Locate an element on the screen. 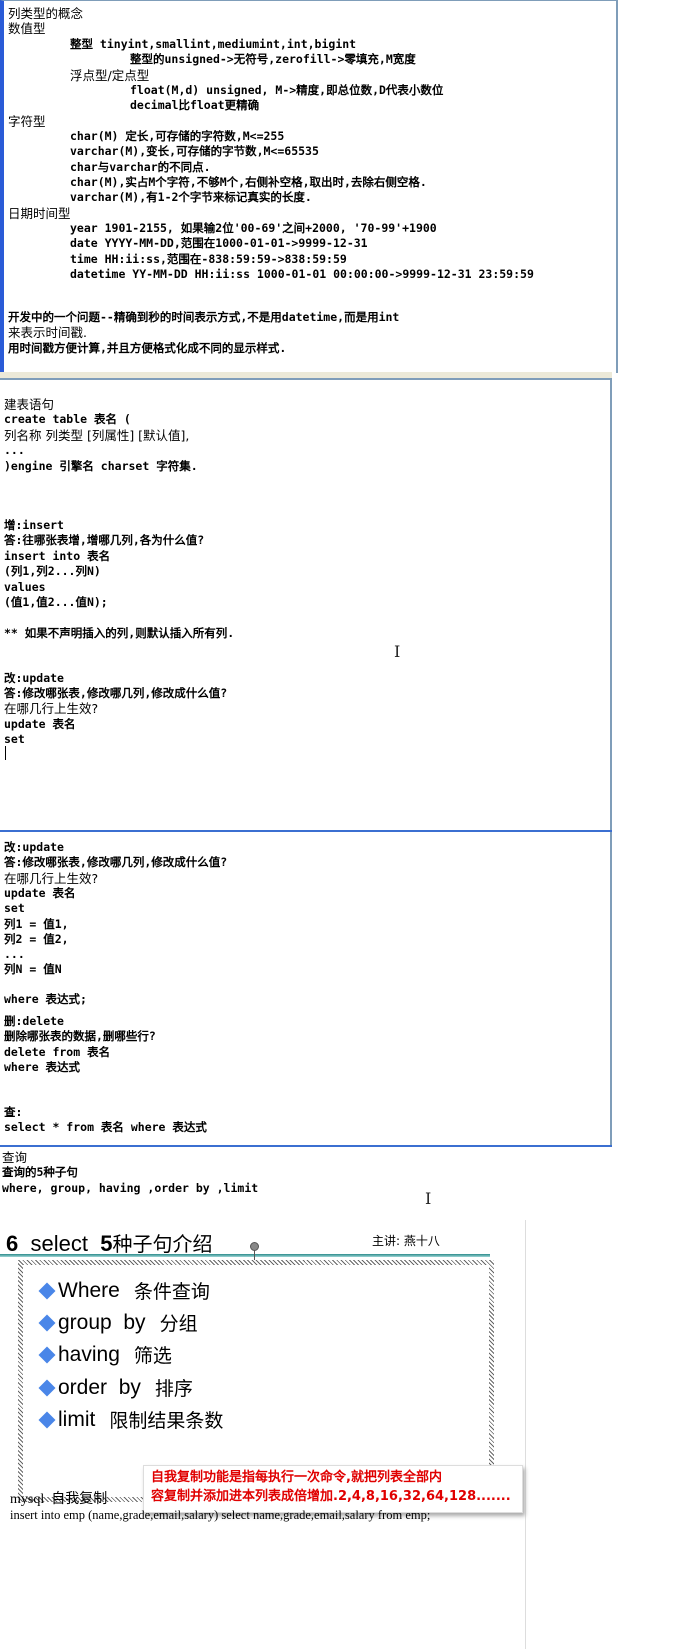 This screenshot has height=1649, width=678. note-line: where, group, having ,order by ,limit is located at coordinates (130, 1188).